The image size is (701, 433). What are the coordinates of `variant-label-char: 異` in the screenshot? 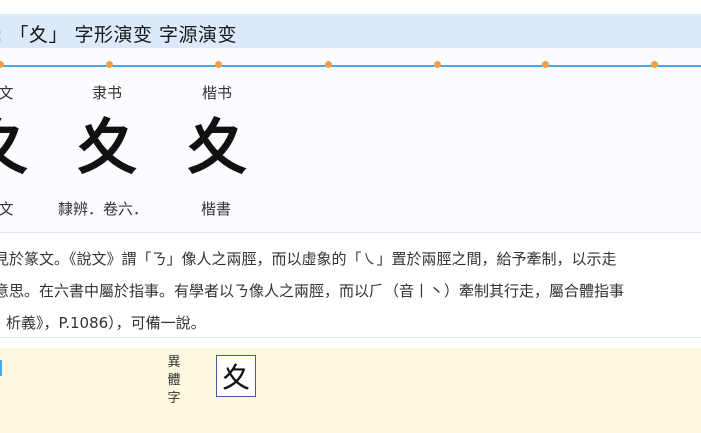 It's located at (174, 362).